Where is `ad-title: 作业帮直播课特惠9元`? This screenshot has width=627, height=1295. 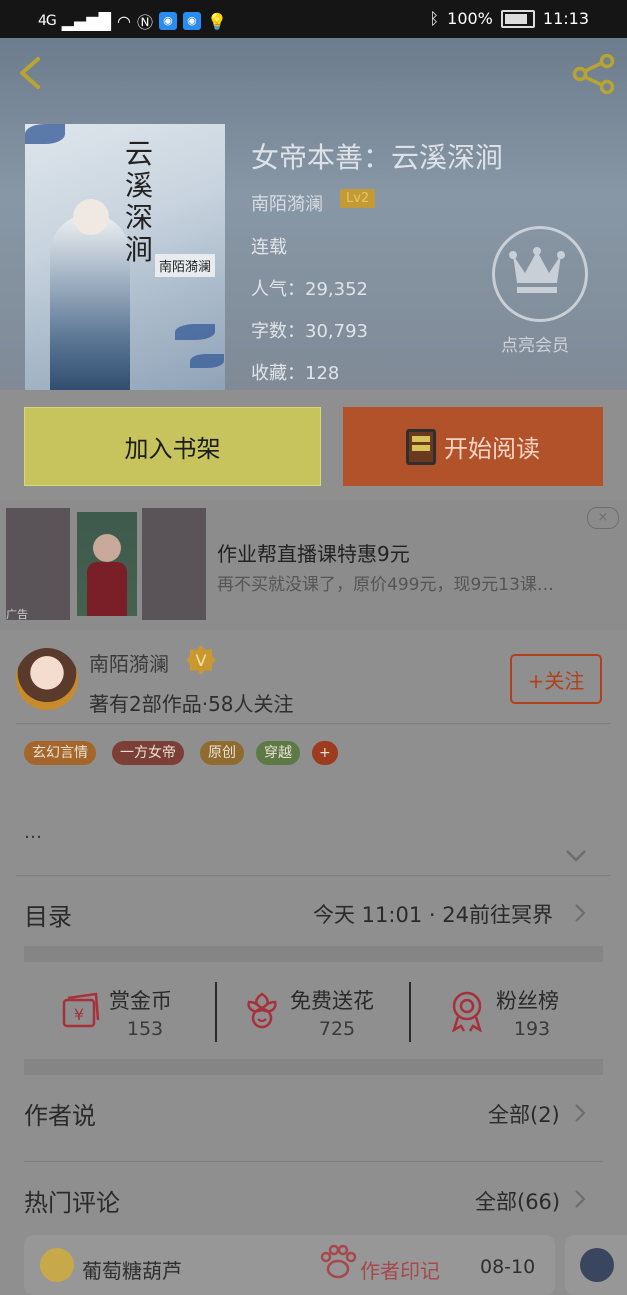 ad-title: 作业帮直播课特惠9元 is located at coordinates (313, 552).